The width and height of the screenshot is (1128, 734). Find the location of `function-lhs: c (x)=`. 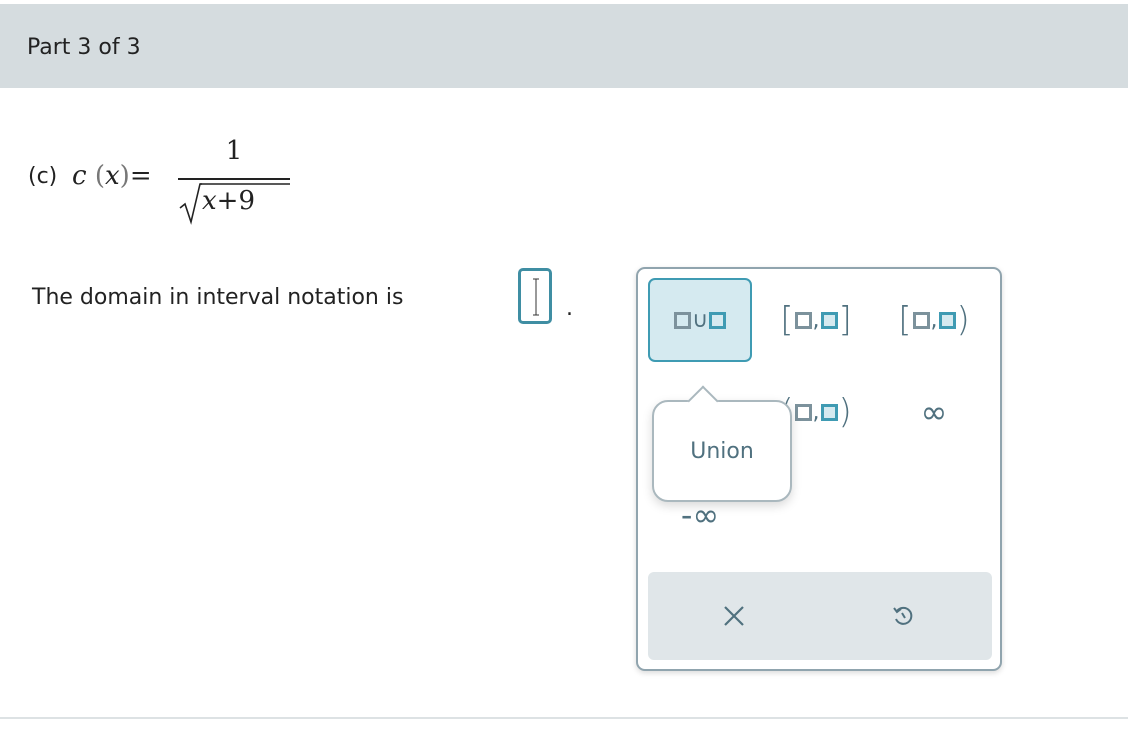

function-lhs: c (x)= is located at coordinates (112, 176).